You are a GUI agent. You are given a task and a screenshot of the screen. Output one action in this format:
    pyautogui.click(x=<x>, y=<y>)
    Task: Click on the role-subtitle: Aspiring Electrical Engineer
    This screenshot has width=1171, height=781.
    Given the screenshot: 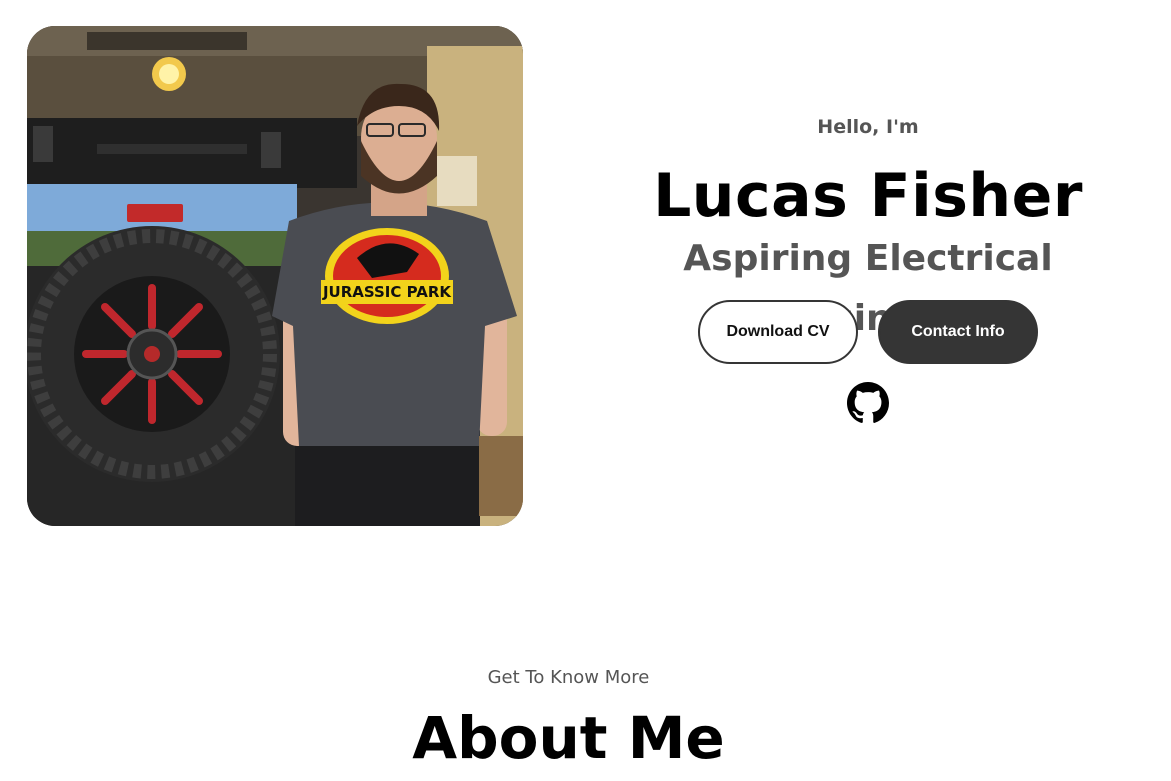 What is the action you would take?
    pyautogui.click(x=868, y=288)
    